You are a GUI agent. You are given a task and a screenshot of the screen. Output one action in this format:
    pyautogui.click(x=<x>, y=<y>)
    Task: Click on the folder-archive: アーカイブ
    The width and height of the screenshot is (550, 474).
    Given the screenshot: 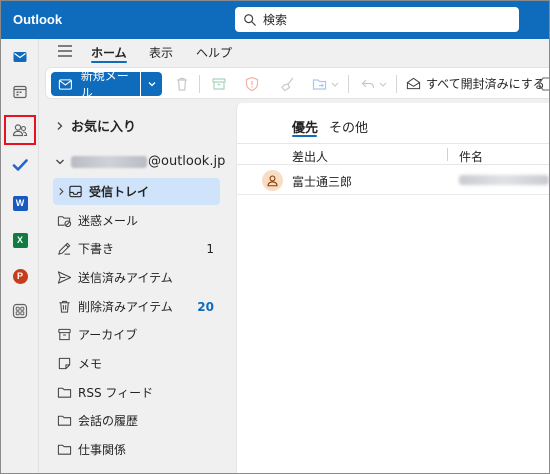 What is the action you would take?
    pyautogui.click(x=136, y=334)
    